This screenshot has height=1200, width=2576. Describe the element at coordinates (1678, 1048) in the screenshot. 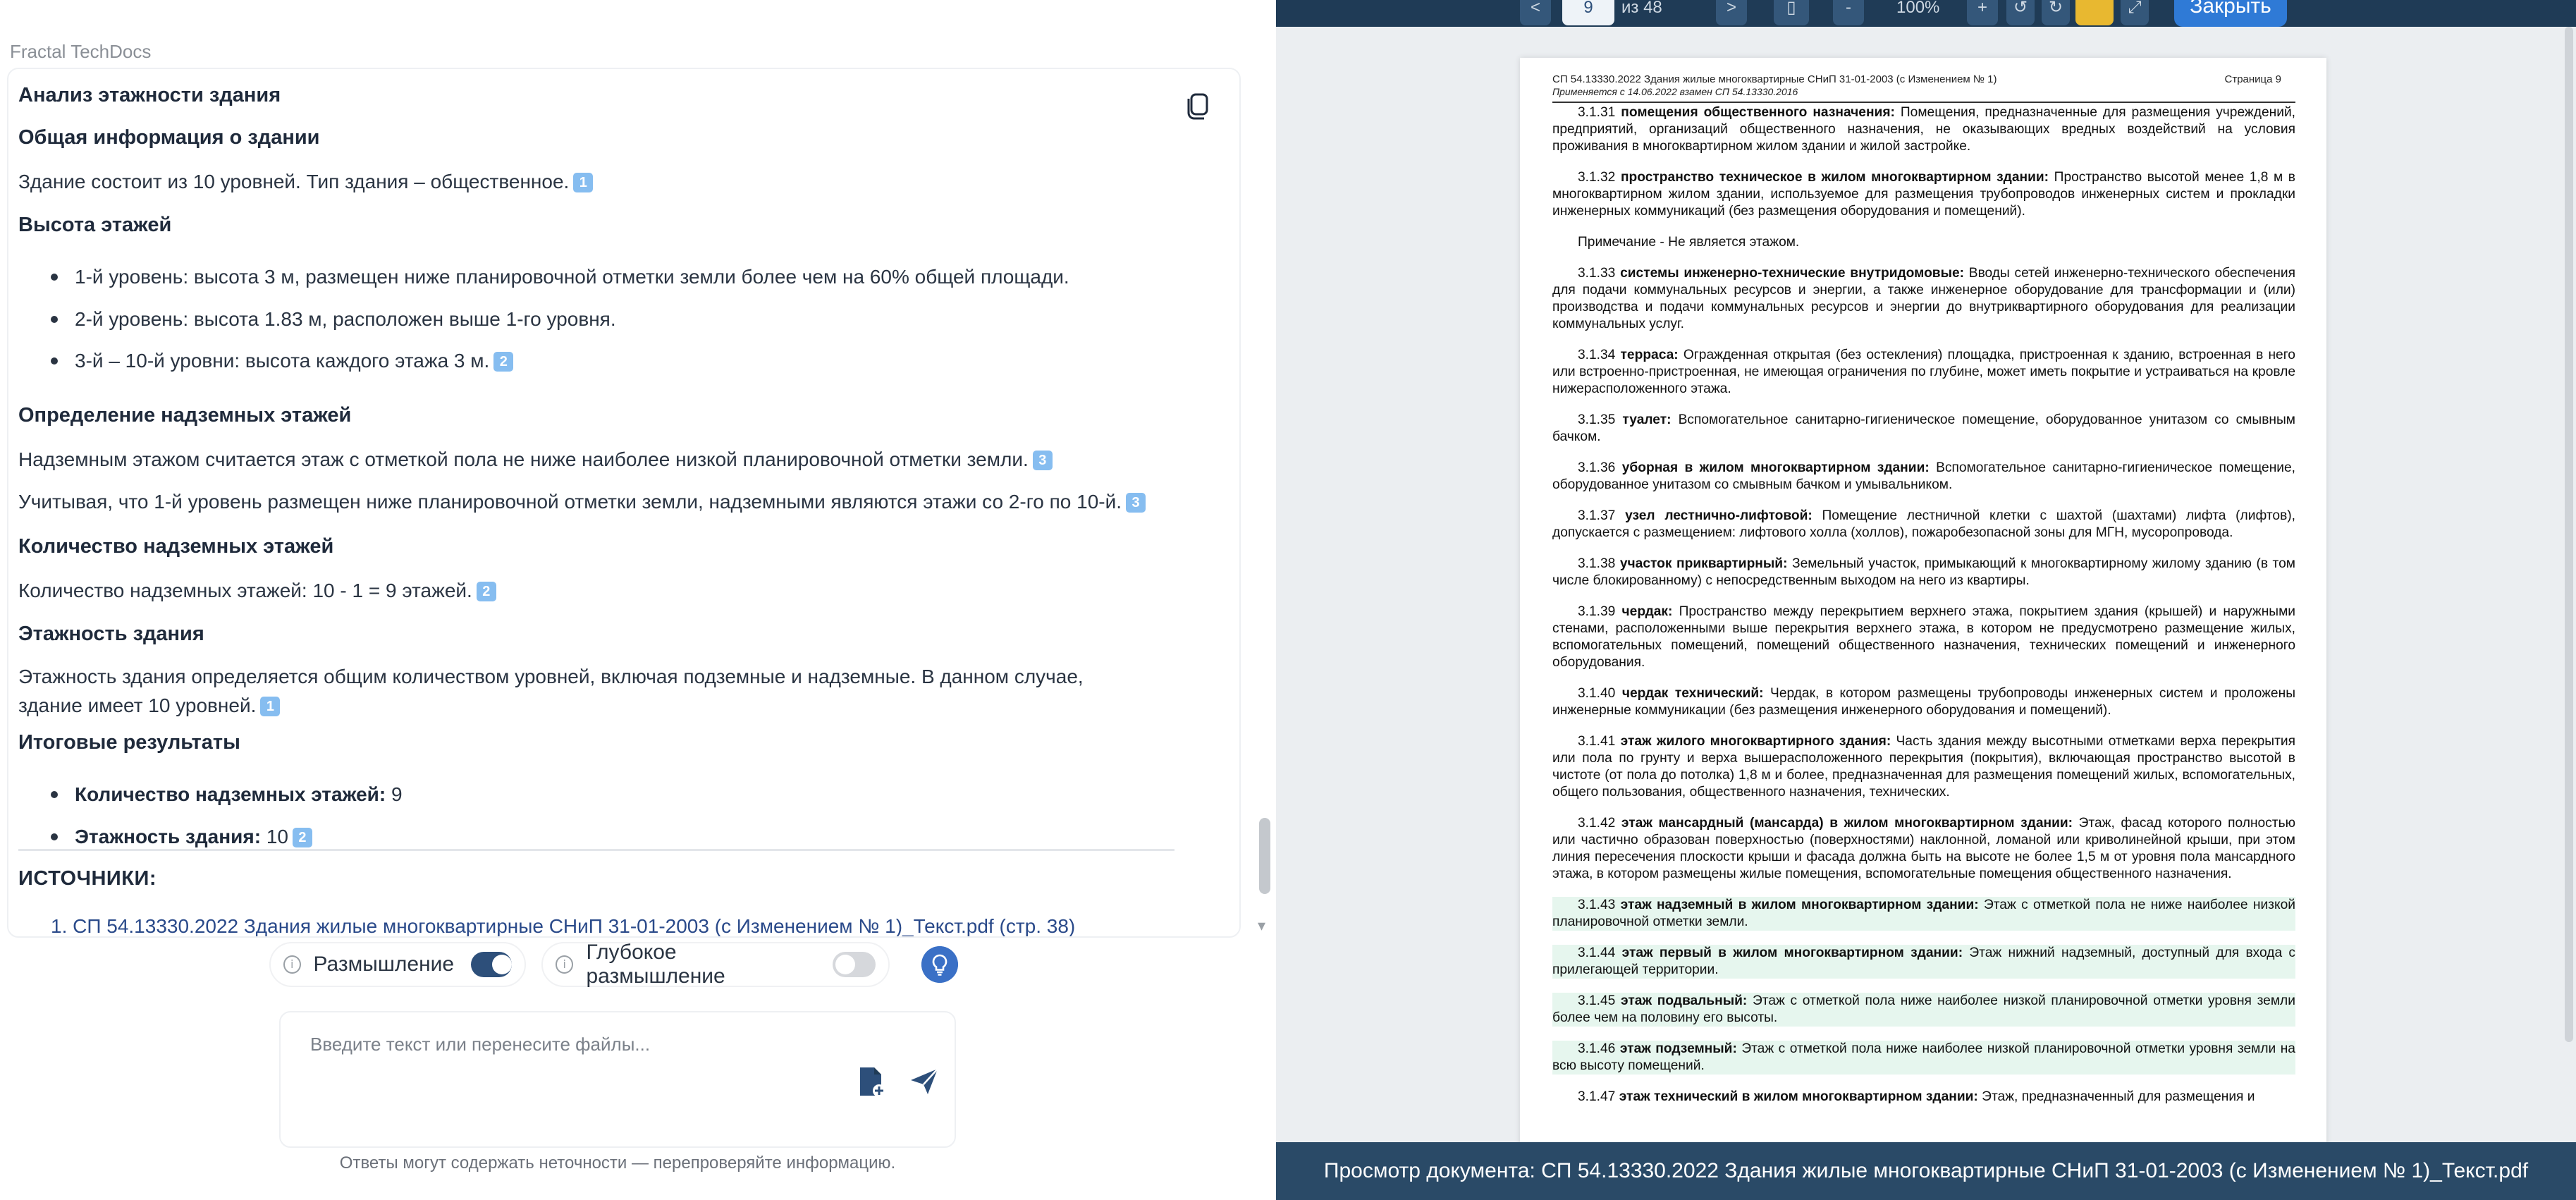

I see `clause-term: этаж подземный:` at that location.